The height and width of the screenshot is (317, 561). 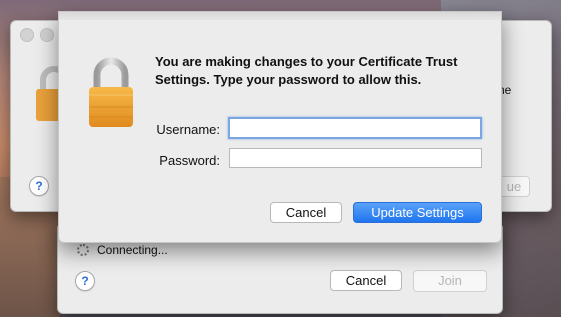 What do you see at coordinates (85, 281) in the screenshot?
I see `connect-help-button: ?` at bounding box center [85, 281].